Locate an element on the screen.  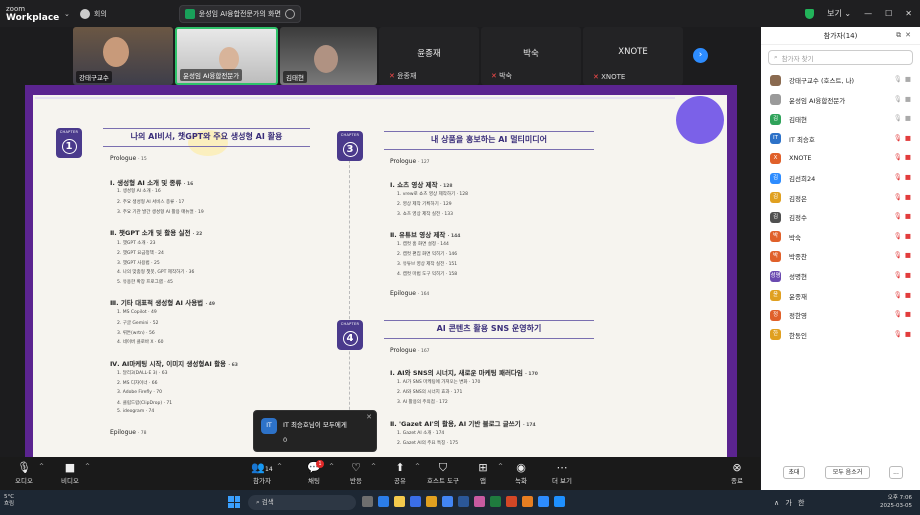
options-icon is located at coordinates (289, 13).